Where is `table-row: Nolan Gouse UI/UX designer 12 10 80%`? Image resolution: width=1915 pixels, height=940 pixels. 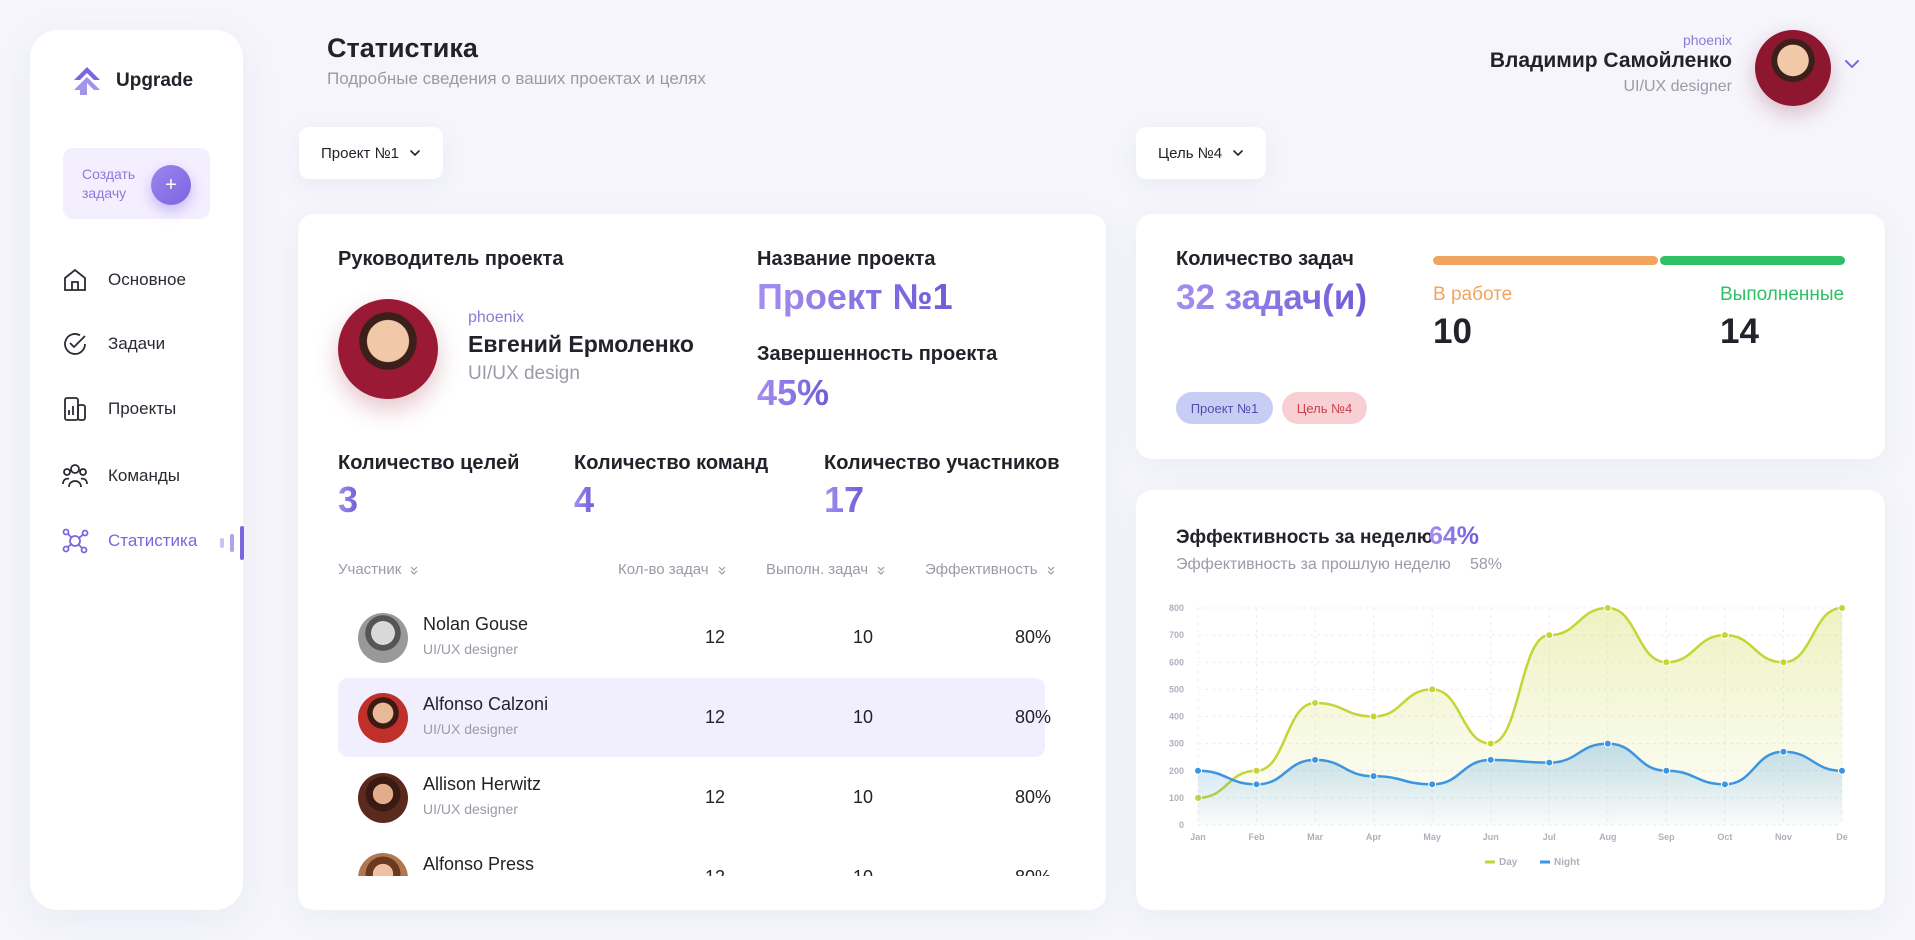 table-row: Nolan Gouse UI/UX designer 12 10 80% is located at coordinates (694, 637).